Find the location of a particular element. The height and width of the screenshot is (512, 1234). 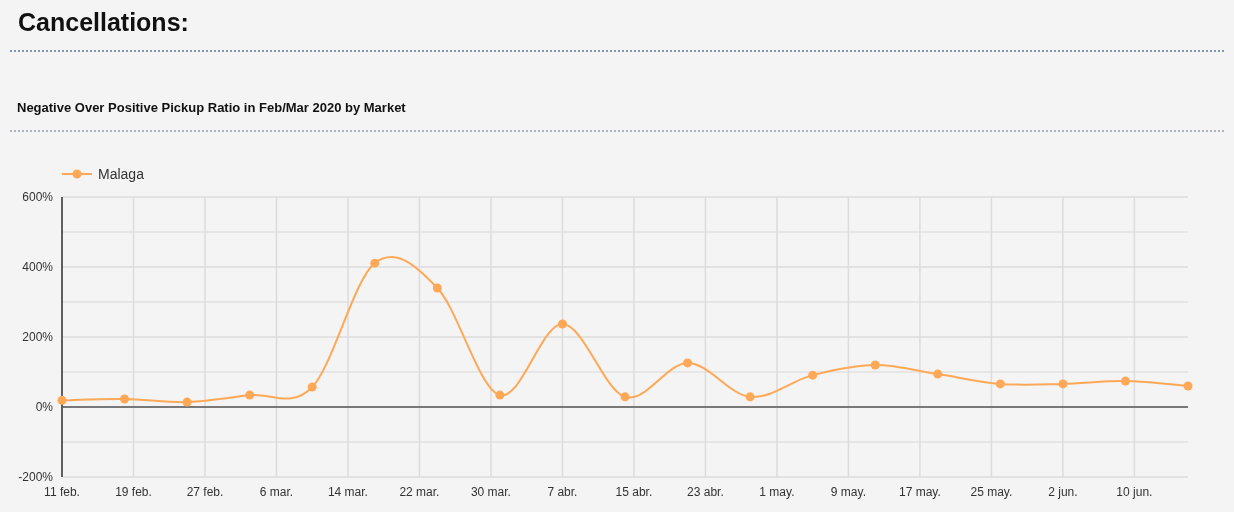

x-tick-label: 6 mar. is located at coordinates (276, 492).